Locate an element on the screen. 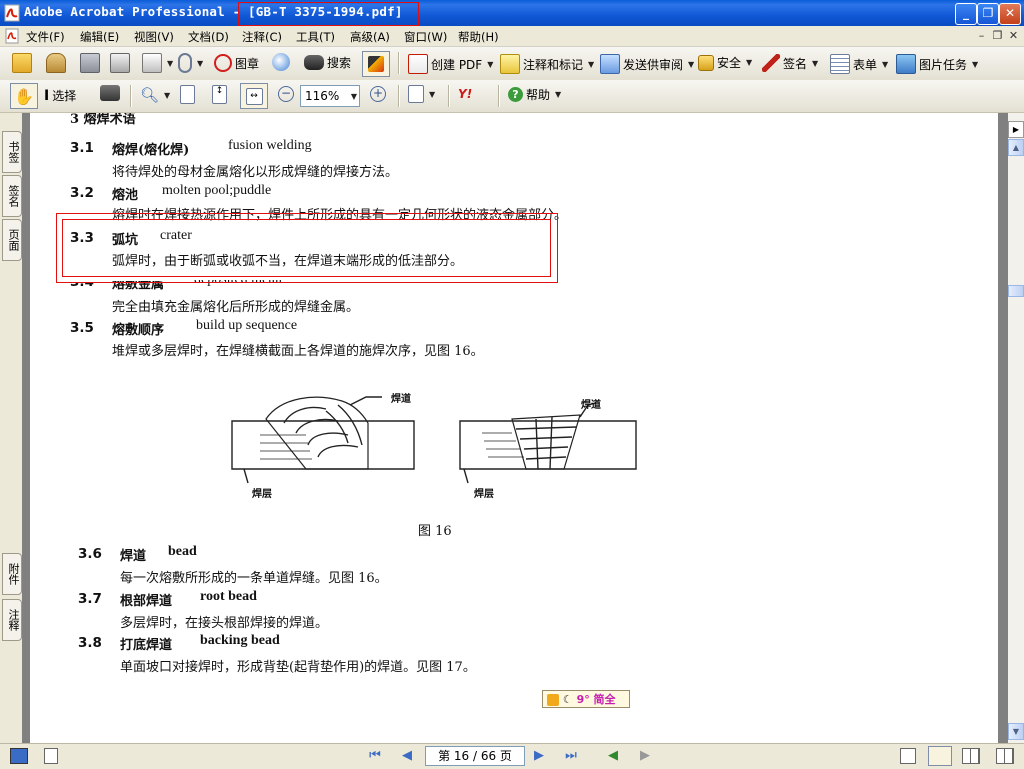 The width and height of the screenshot is (1024, 769). nav-pane-toggle-icon is located at coordinates (19, 756).